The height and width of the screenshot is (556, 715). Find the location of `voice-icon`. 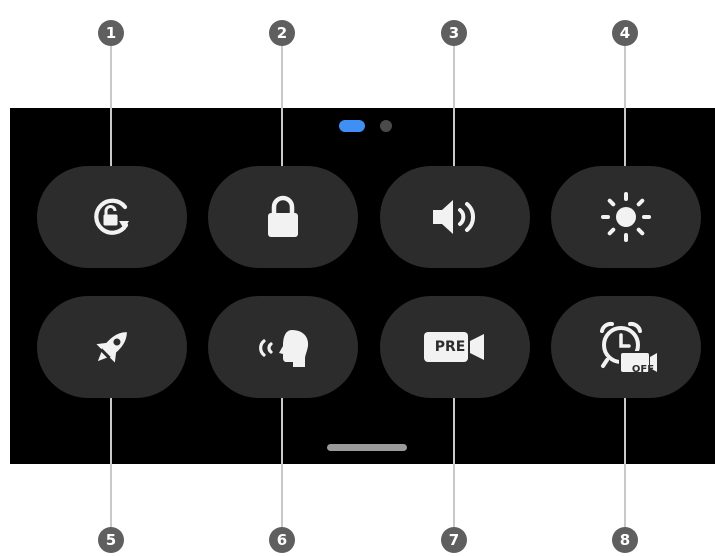

voice-icon is located at coordinates (283, 347).